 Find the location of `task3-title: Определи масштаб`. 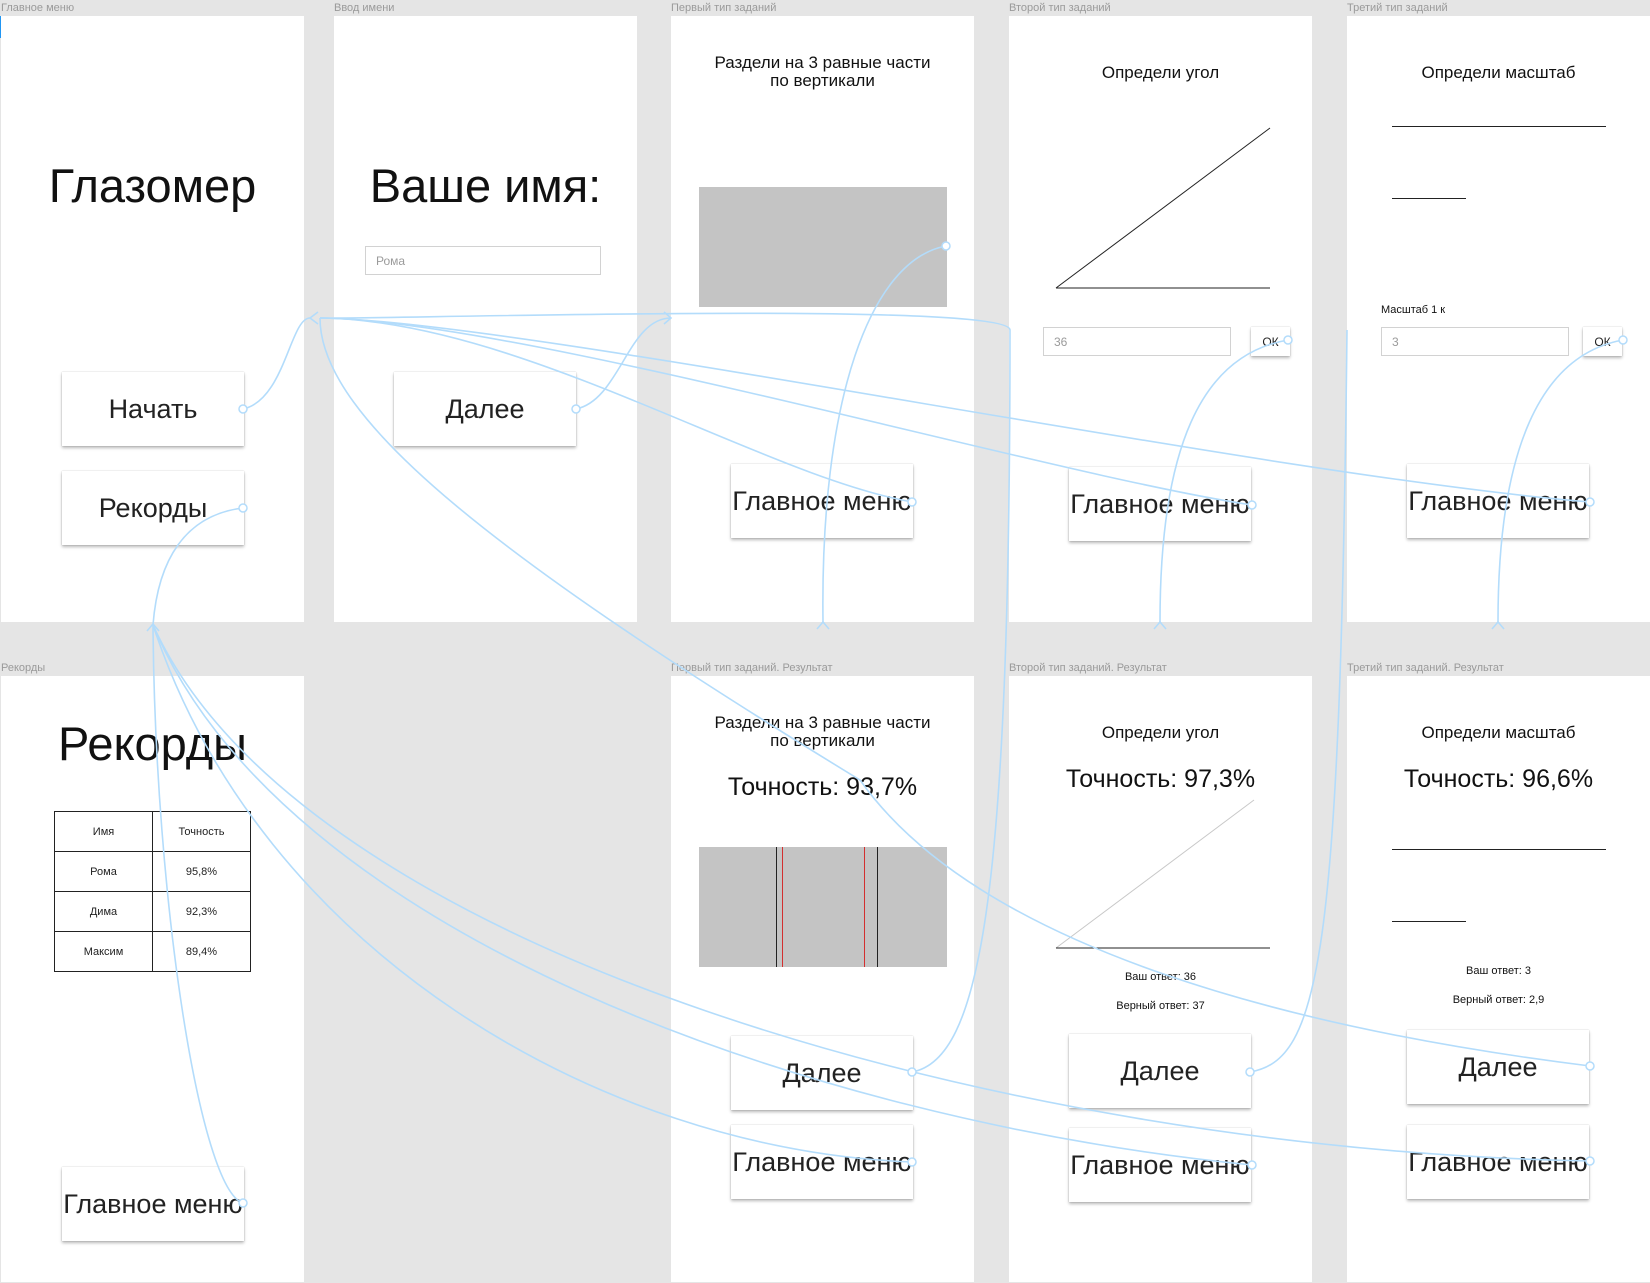

task3-title: Определи масштаб is located at coordinates (1498, 72).